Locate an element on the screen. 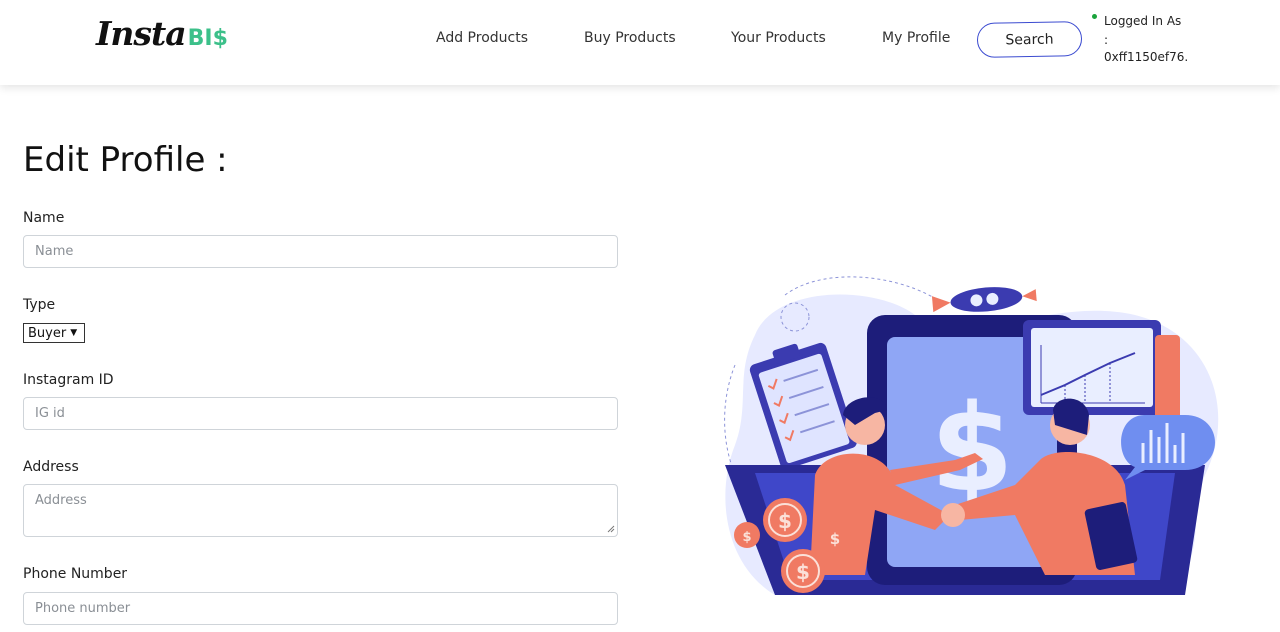 The height and width of the screenshot is (632, 1280). logged-in-label: Logged In As is located at coordinates (1143, 21).